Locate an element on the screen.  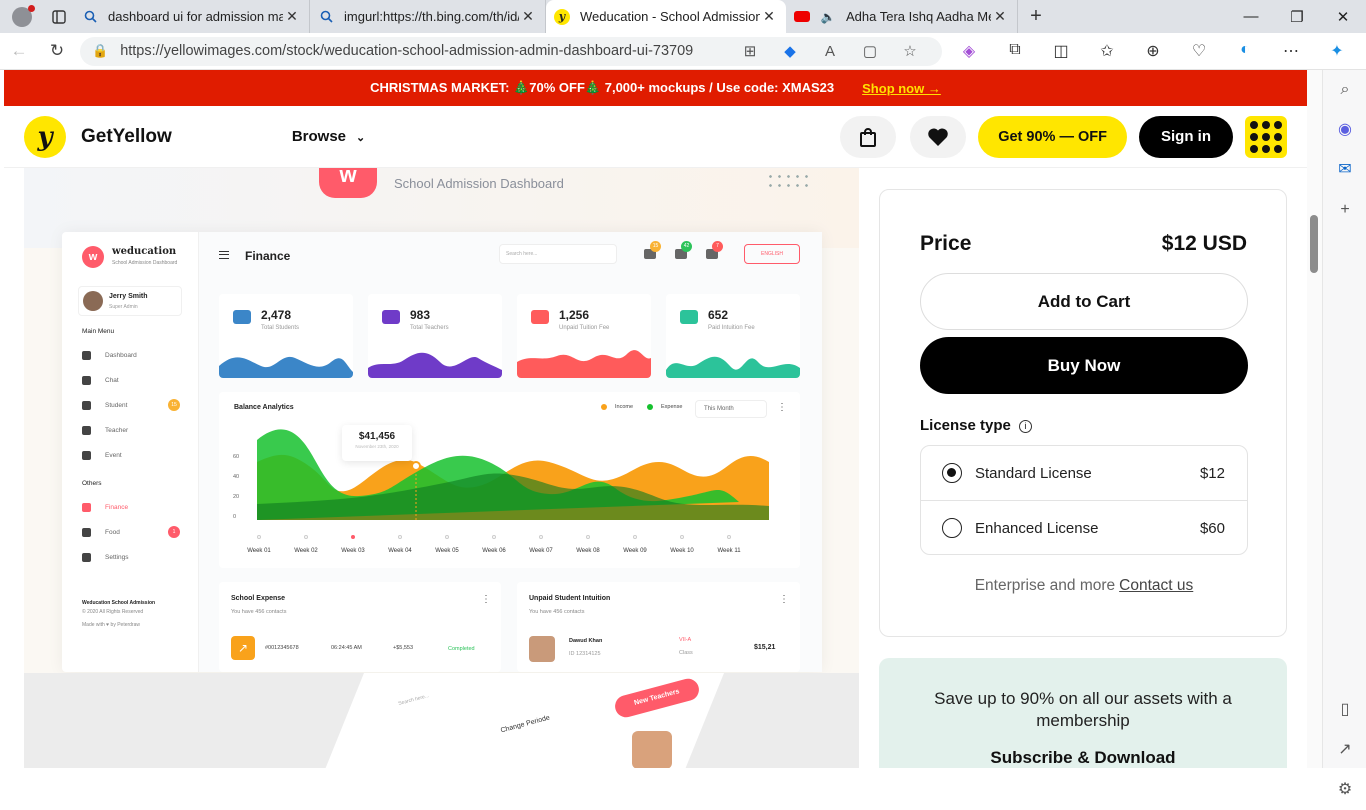
buy-now-button: Buy Now is located at coordinates (1084, 365).